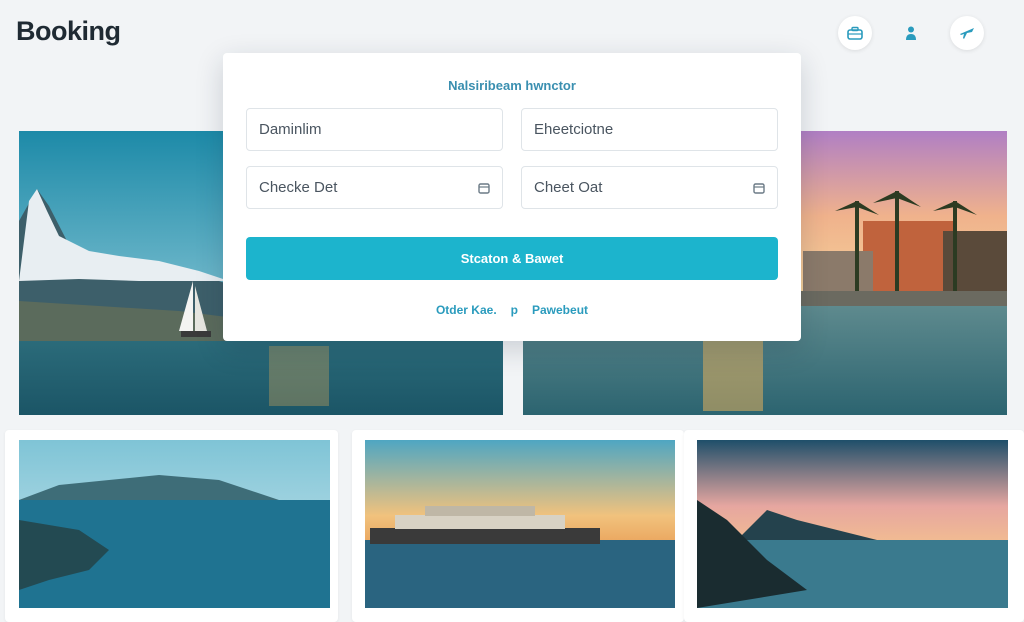 This screenshot has height=622, width=1024. What do you see at coordinates (649, 129) in the screenshot?
I see `guests-field: Eheetciotne` at bounding box center [649, 129].